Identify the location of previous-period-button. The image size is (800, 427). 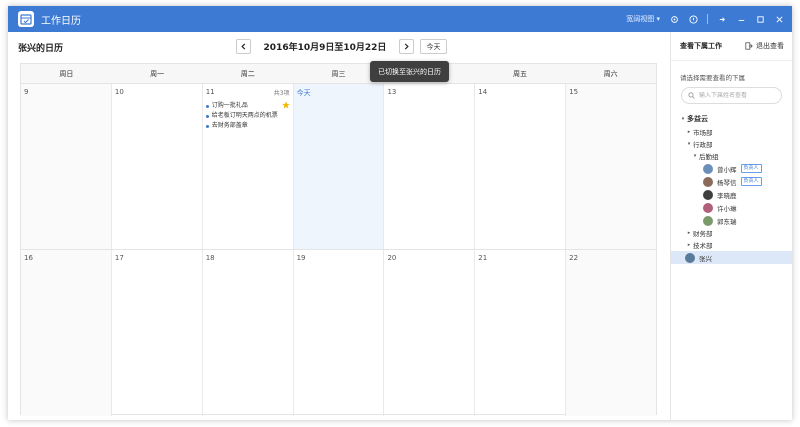
(243, 46).